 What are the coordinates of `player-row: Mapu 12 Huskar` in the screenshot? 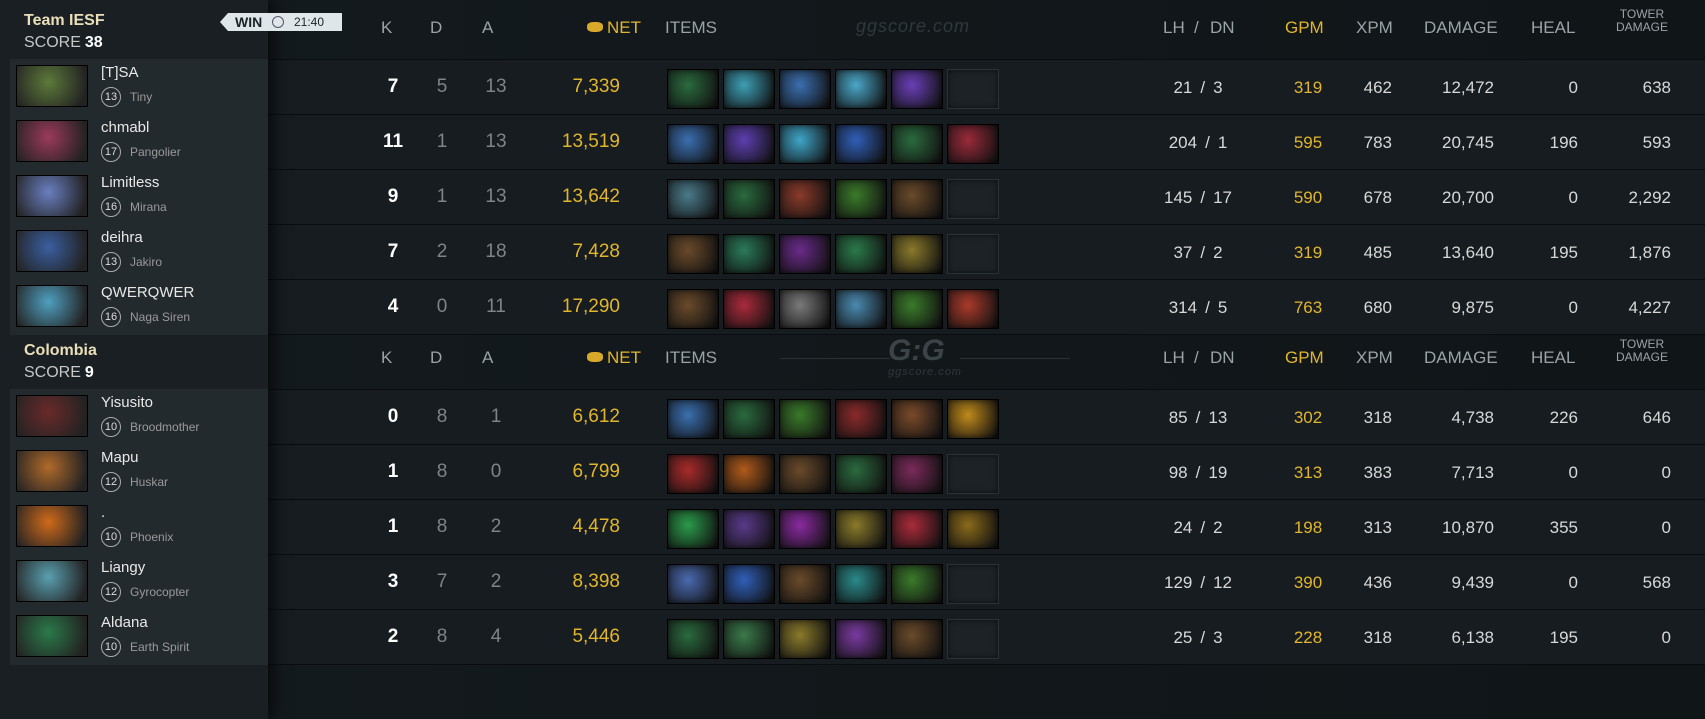 It's located at (139, 472).